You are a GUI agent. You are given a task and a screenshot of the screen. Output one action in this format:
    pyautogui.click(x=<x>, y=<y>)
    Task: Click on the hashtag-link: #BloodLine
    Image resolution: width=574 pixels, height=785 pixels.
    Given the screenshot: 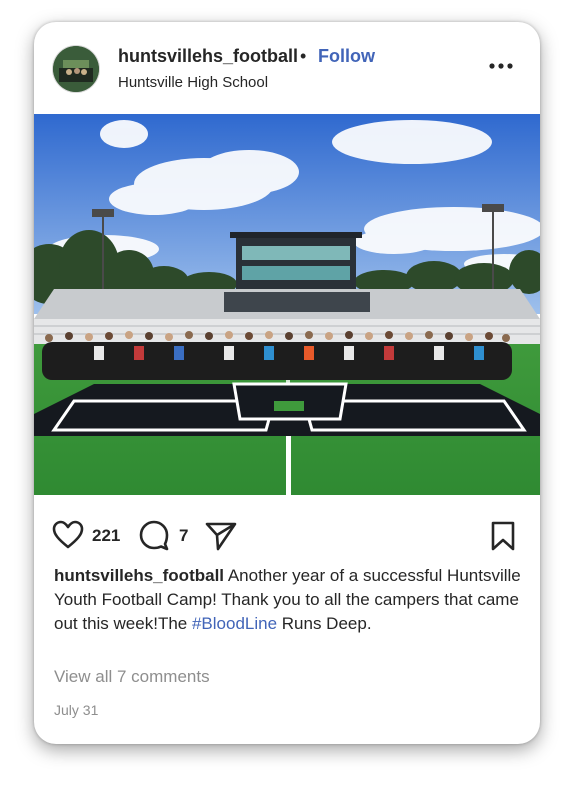 What is the action you would take?
    pyautogui.click(x=234, y=623)
    